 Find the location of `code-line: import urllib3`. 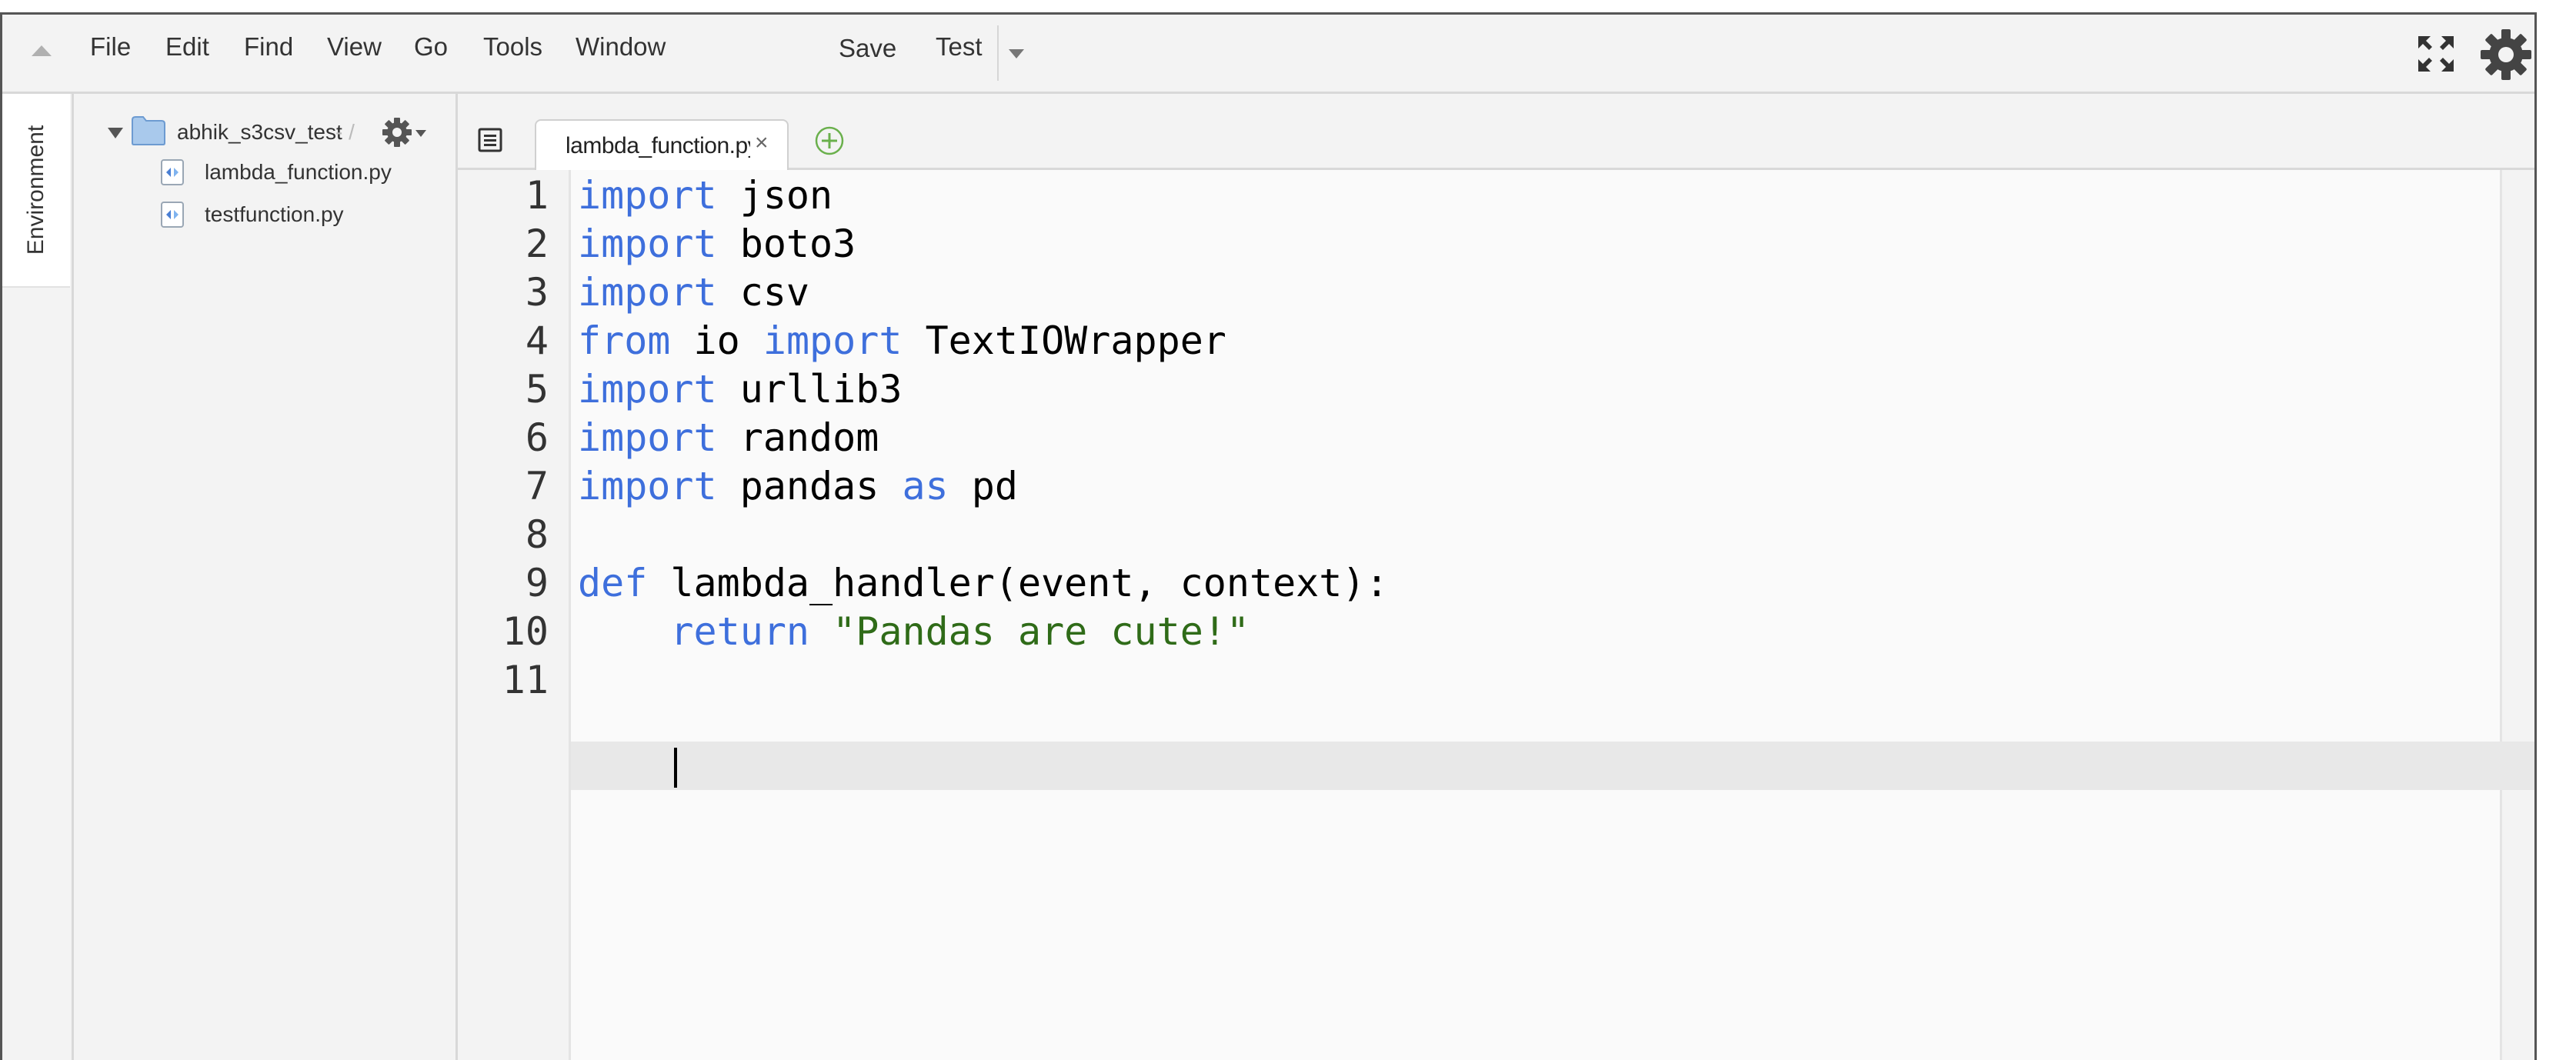

code-line: import urllib3 is located at coordinates (740, 390).